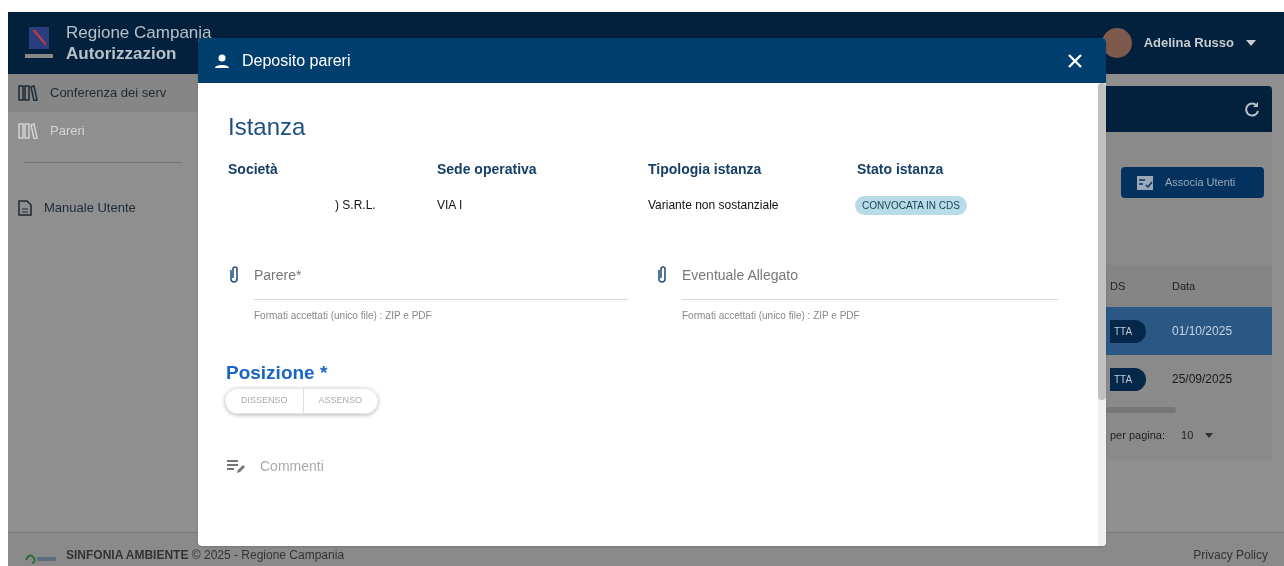  What do you see at coordinates (25, 208) in the screenshot?
I see `document-icon` at bounding box center [25, 208].